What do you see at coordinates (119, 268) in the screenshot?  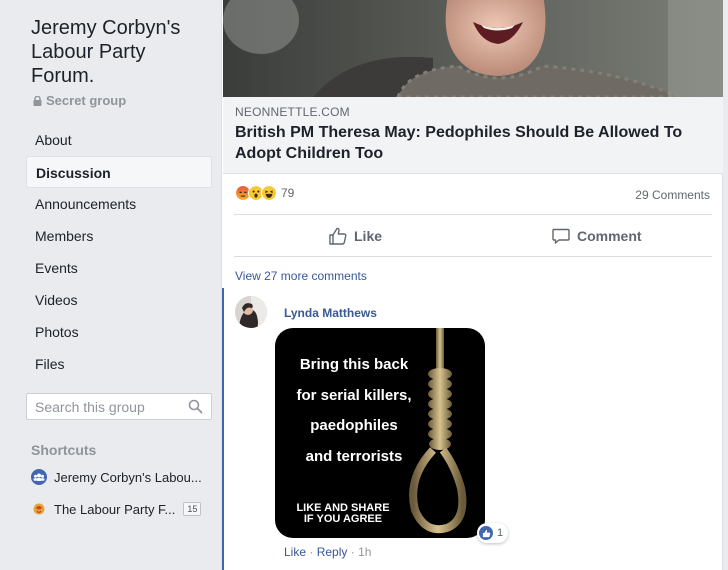 I see `nav-item-events: Events` at bounding box center [119, 268].